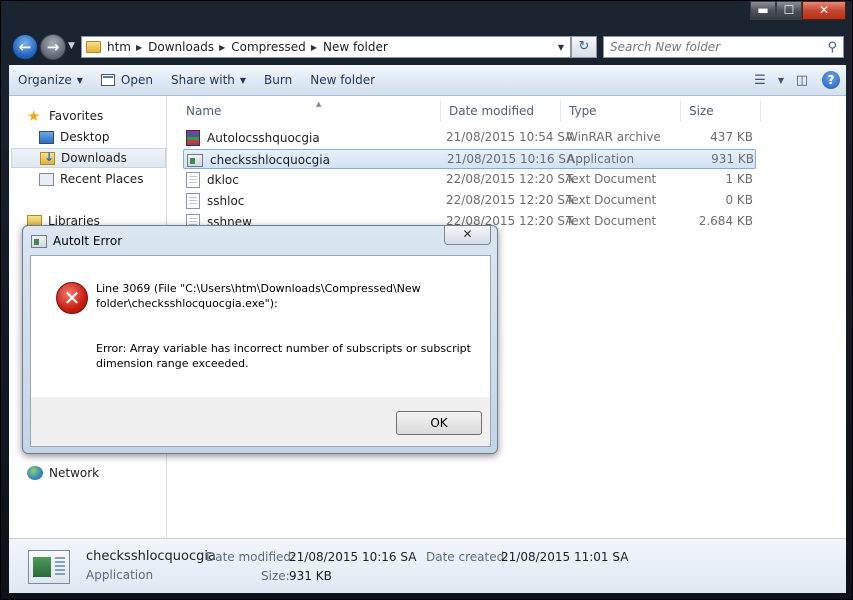  What do you see at coordinates (781, 80) in the screenshot?
I see `view-dropdown-icon: ▼` at bounding box center [781, 80].